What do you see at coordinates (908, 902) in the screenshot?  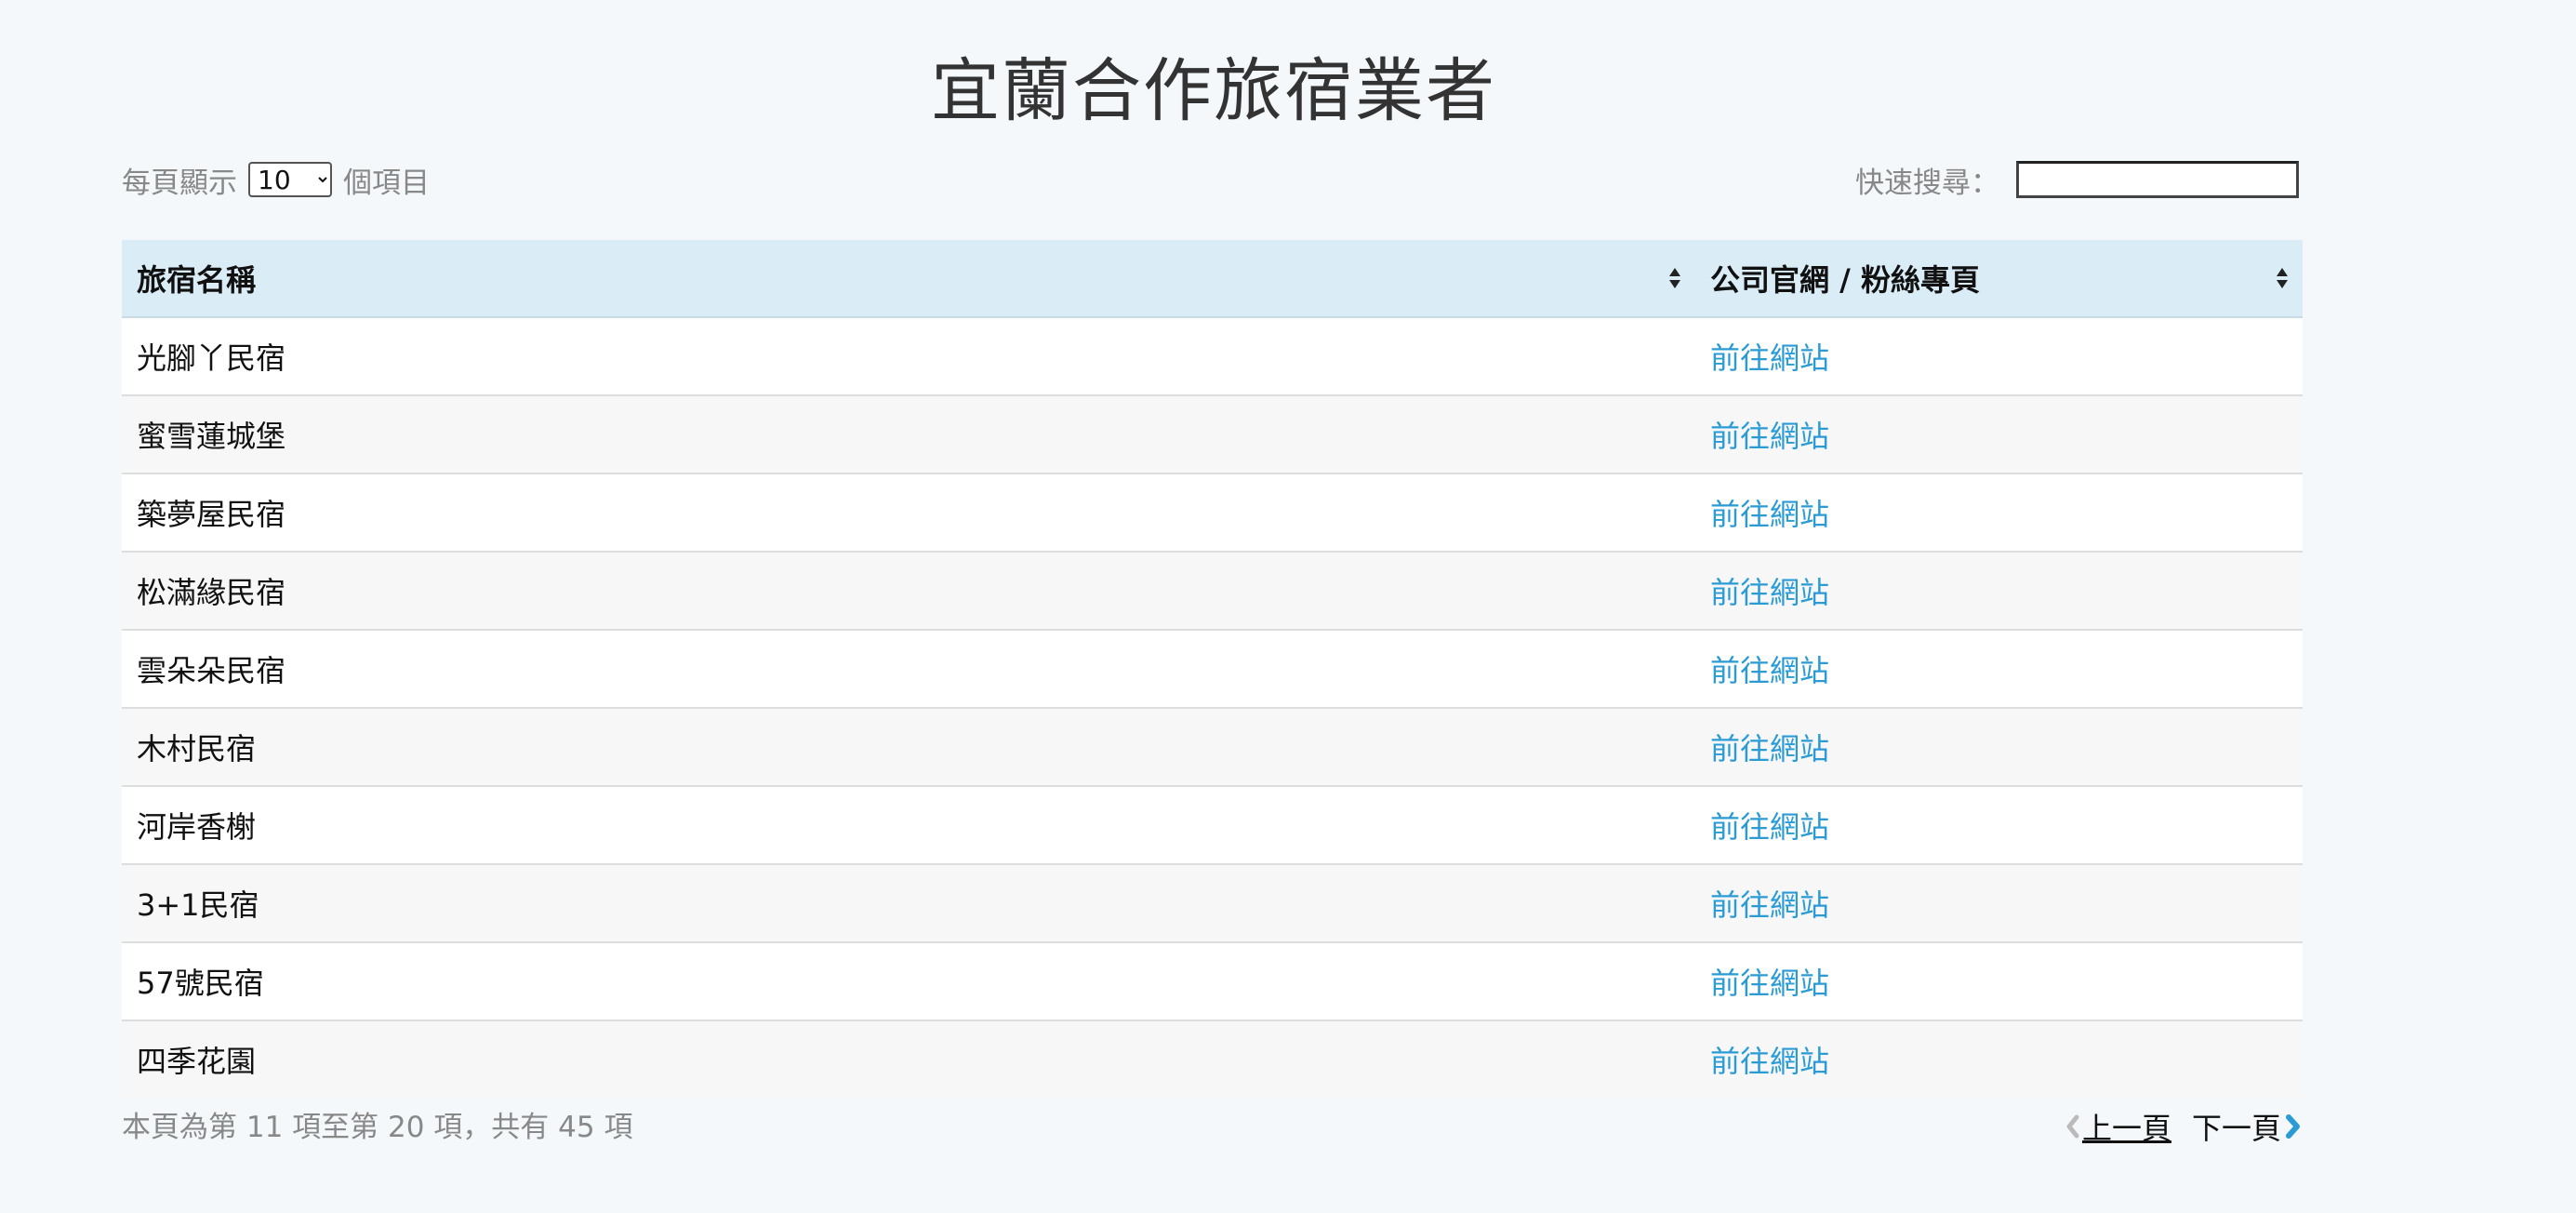 I see `lodging-name-cell: 3+1民宿` at bounding box center [908, 902].